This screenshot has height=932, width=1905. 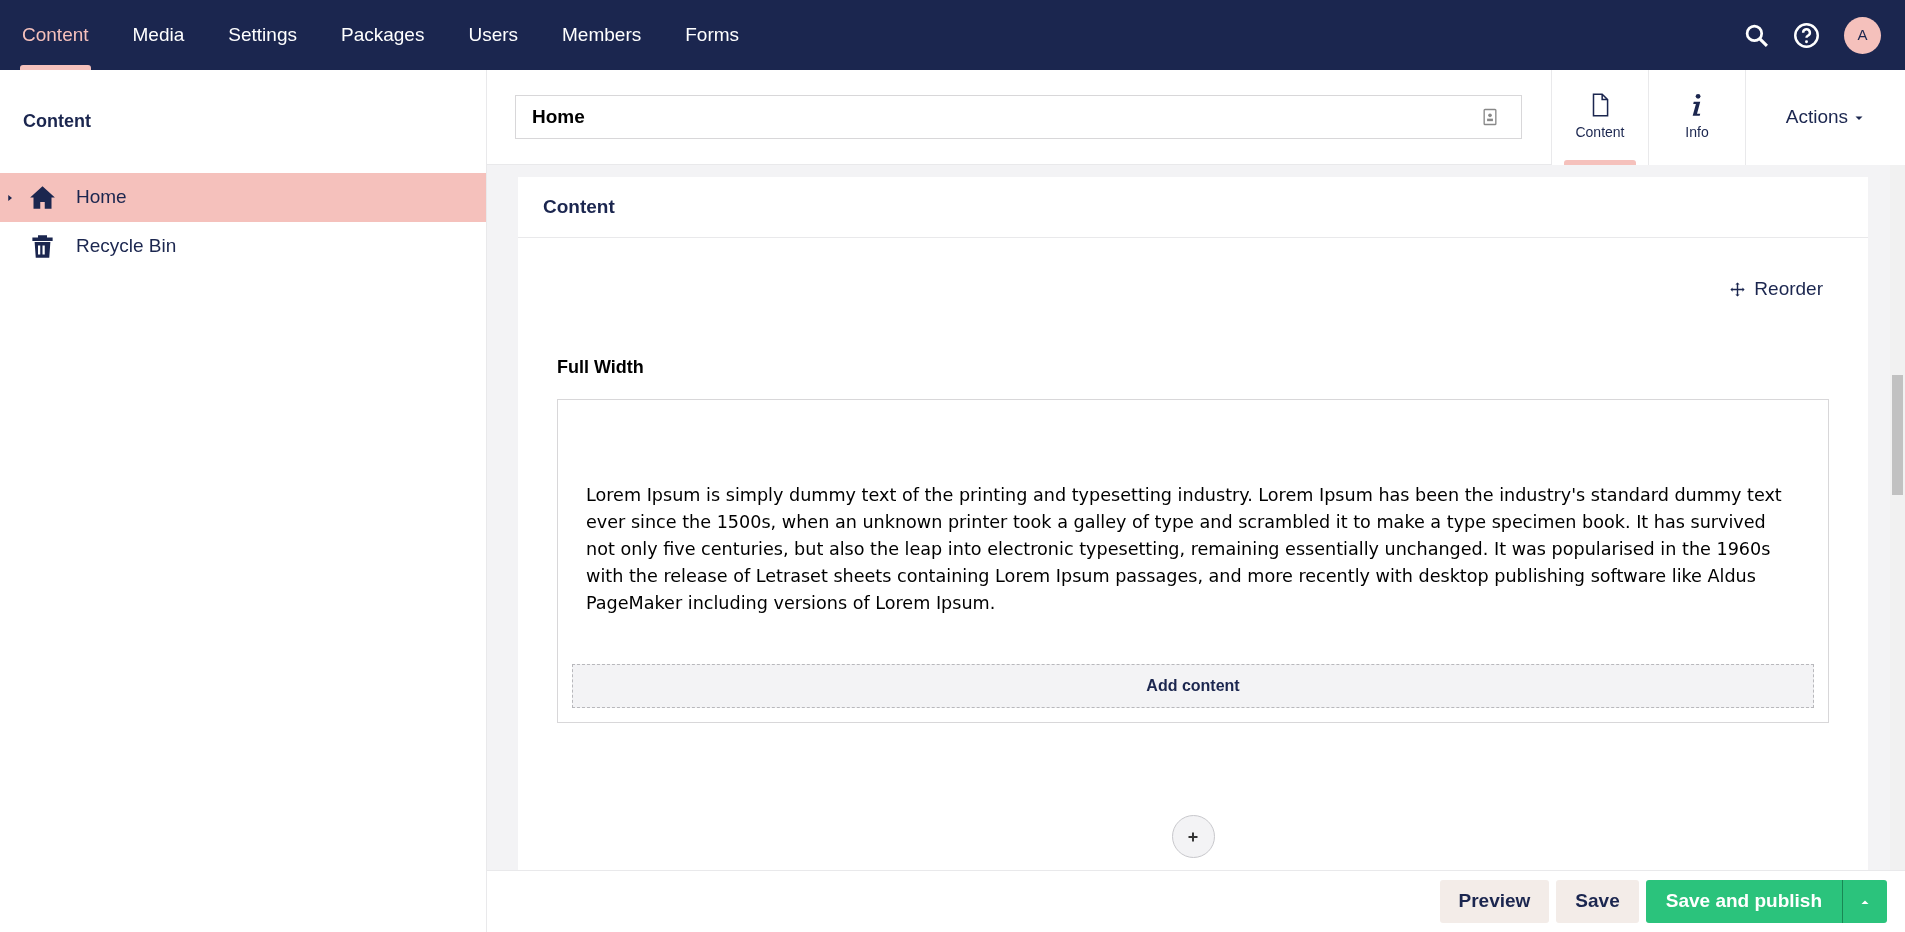 What do you see at coordinates (1193, 685) in the screenshot?
I see `add-content-button: Add content` at bounding box center [1193, 685].